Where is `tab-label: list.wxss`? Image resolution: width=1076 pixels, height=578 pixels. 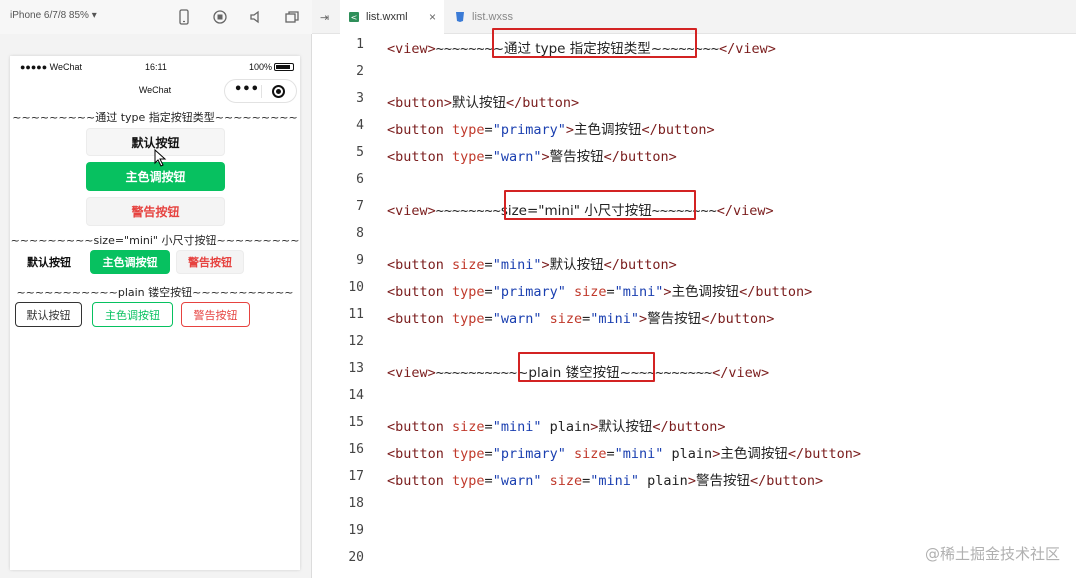 tab-label: list.wxss is located at coordinates (492, 17).